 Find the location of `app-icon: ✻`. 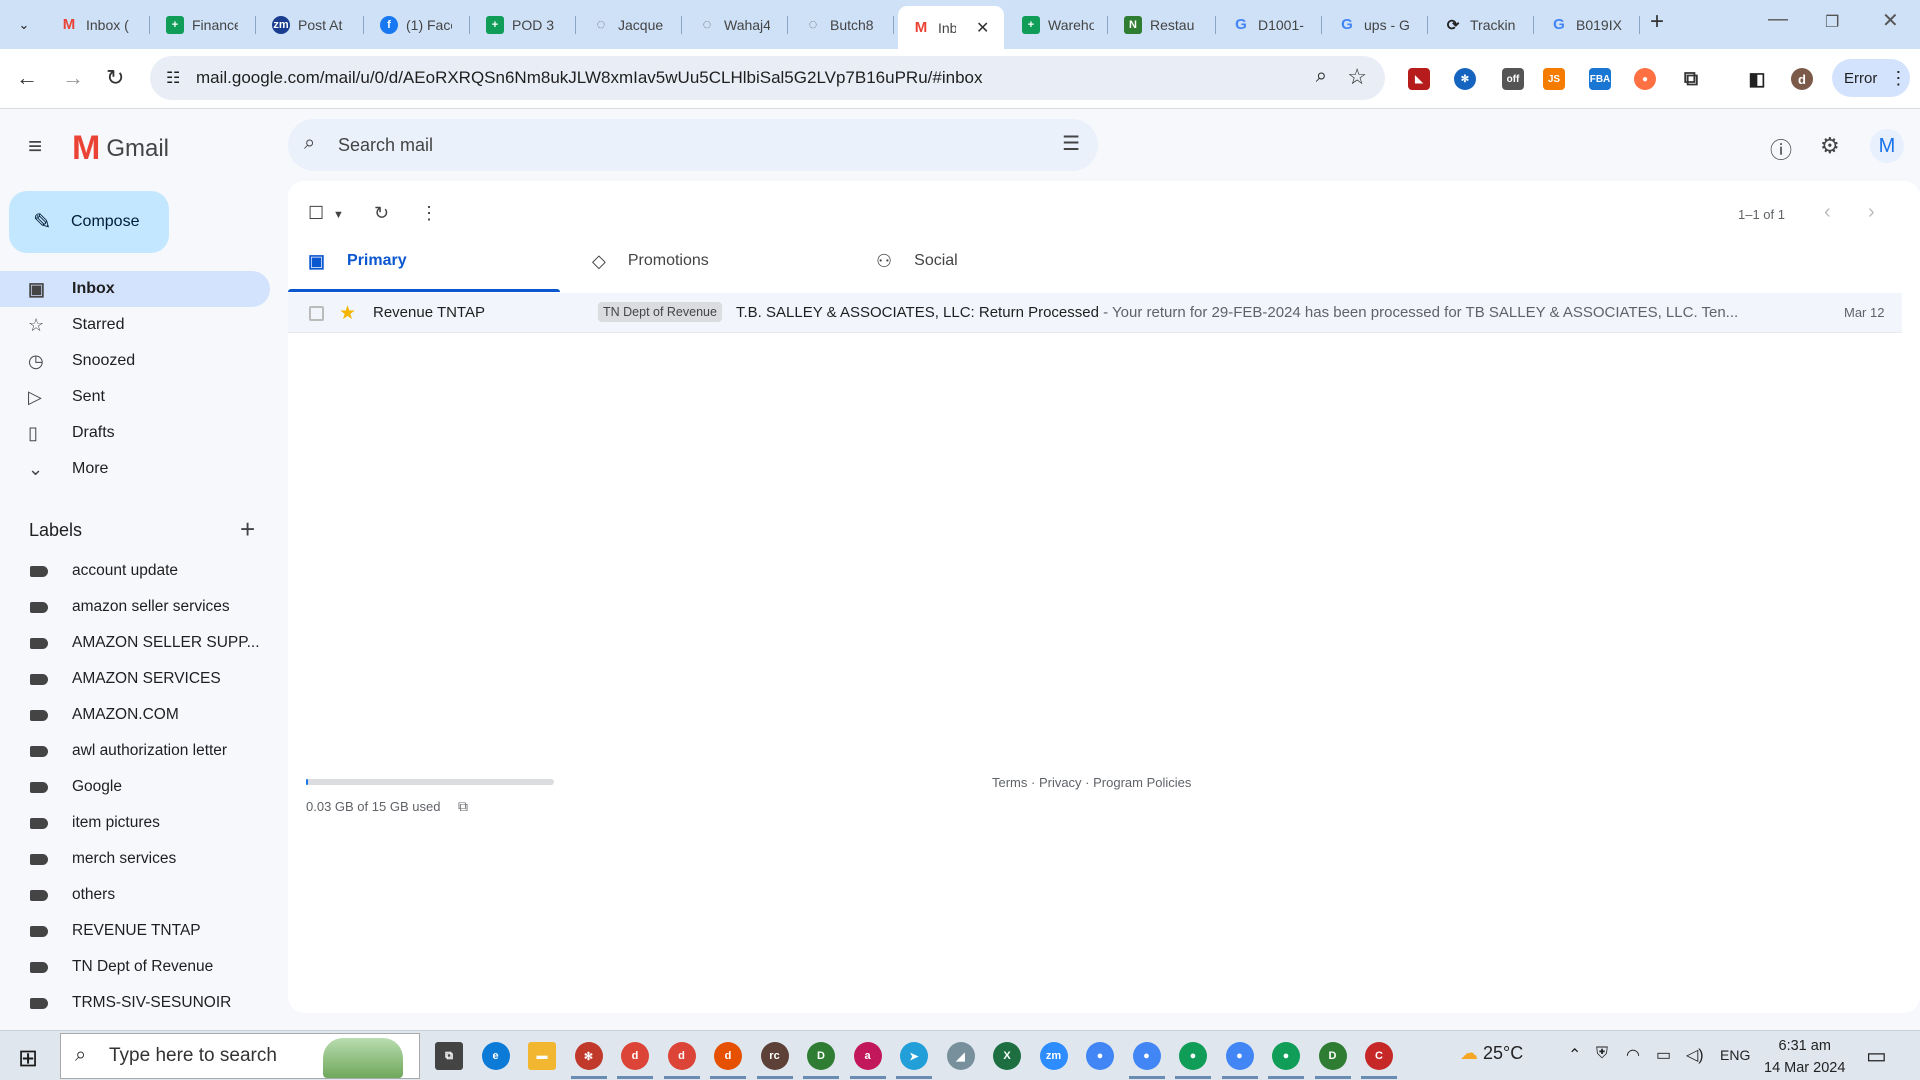

app-icon: ✻ is located at coordinates (588, 1060).